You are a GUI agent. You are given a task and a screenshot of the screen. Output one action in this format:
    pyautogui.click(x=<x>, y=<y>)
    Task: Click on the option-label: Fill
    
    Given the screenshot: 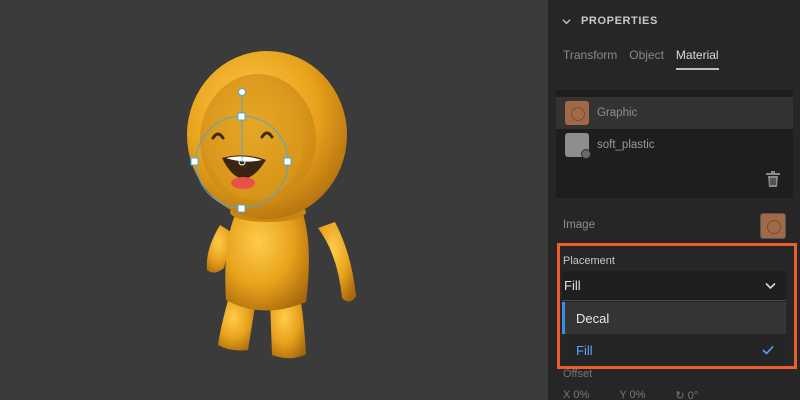 What is the action you would take?
    pyautogui.click(x=584, y=350)
    